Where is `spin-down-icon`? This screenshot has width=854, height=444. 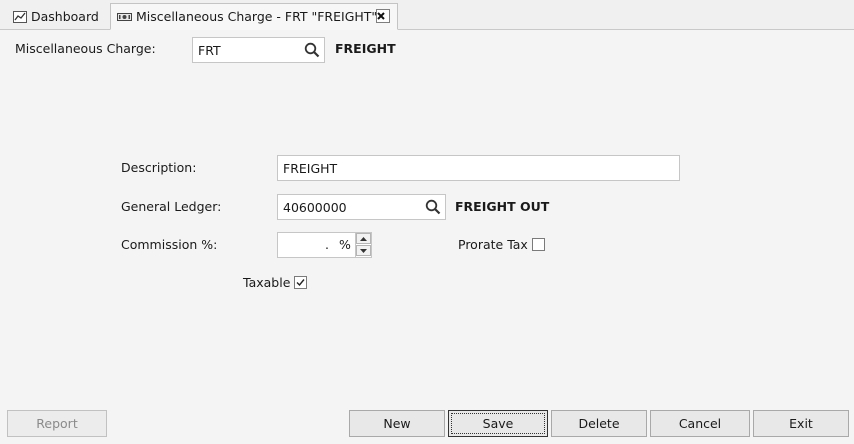 spin-down-icon is located at coordinates (363, 250).